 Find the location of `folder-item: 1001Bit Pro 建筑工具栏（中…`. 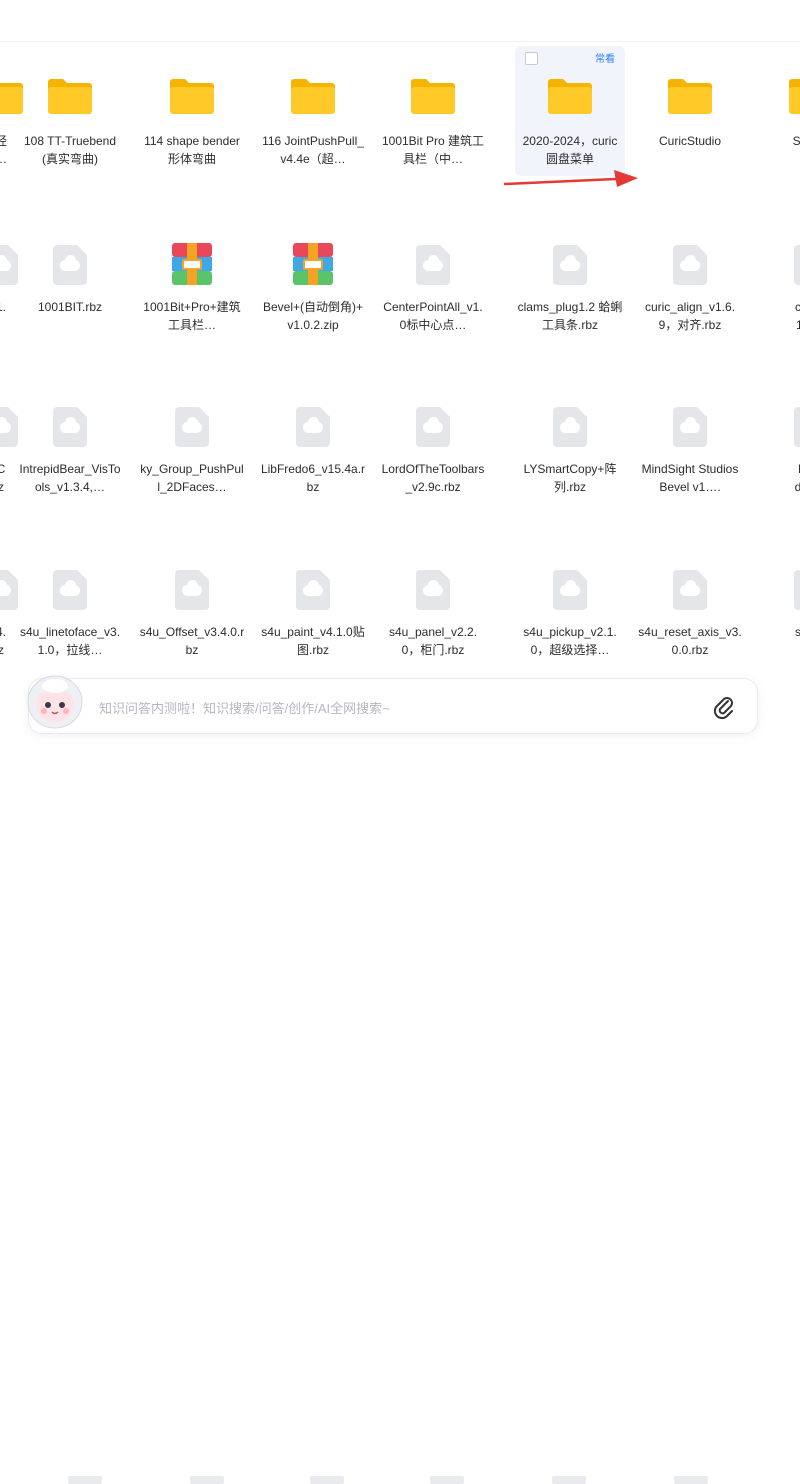

folder-item: 1001Bit Pro 建筑工具栏（中… is located at coordinates (433, 111).